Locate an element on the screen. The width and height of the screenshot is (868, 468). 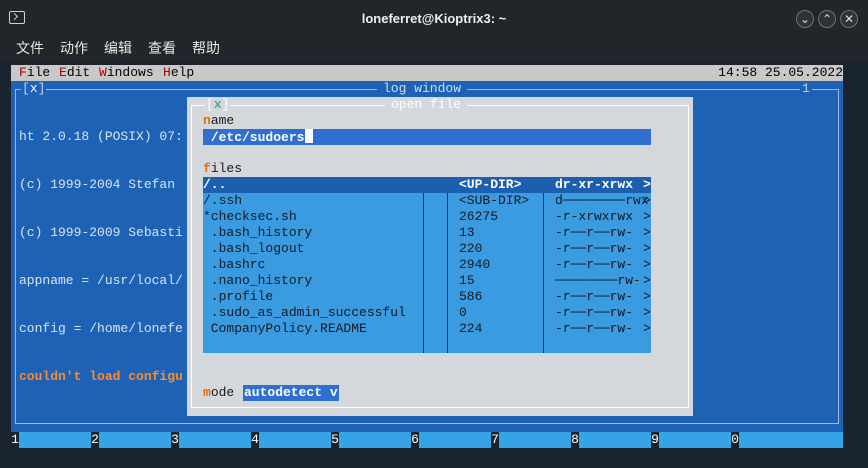
file-size: 26275 is located at coordinates (479, 216).